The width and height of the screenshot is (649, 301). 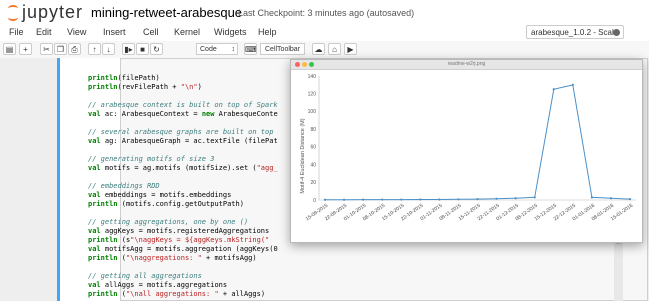 What do you see at coordinates (187, 32) in the screenshot?
I see `menu-kernel: Kernel` at bounding box center [187, 32].